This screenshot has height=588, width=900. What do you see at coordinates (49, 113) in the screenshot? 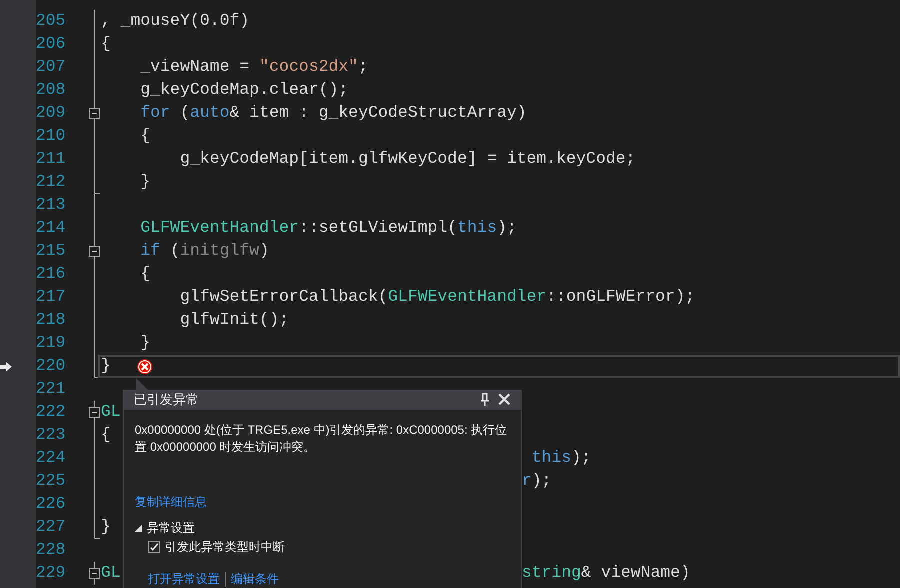
I see `line-number: 209` at bounding box center [49, 113].